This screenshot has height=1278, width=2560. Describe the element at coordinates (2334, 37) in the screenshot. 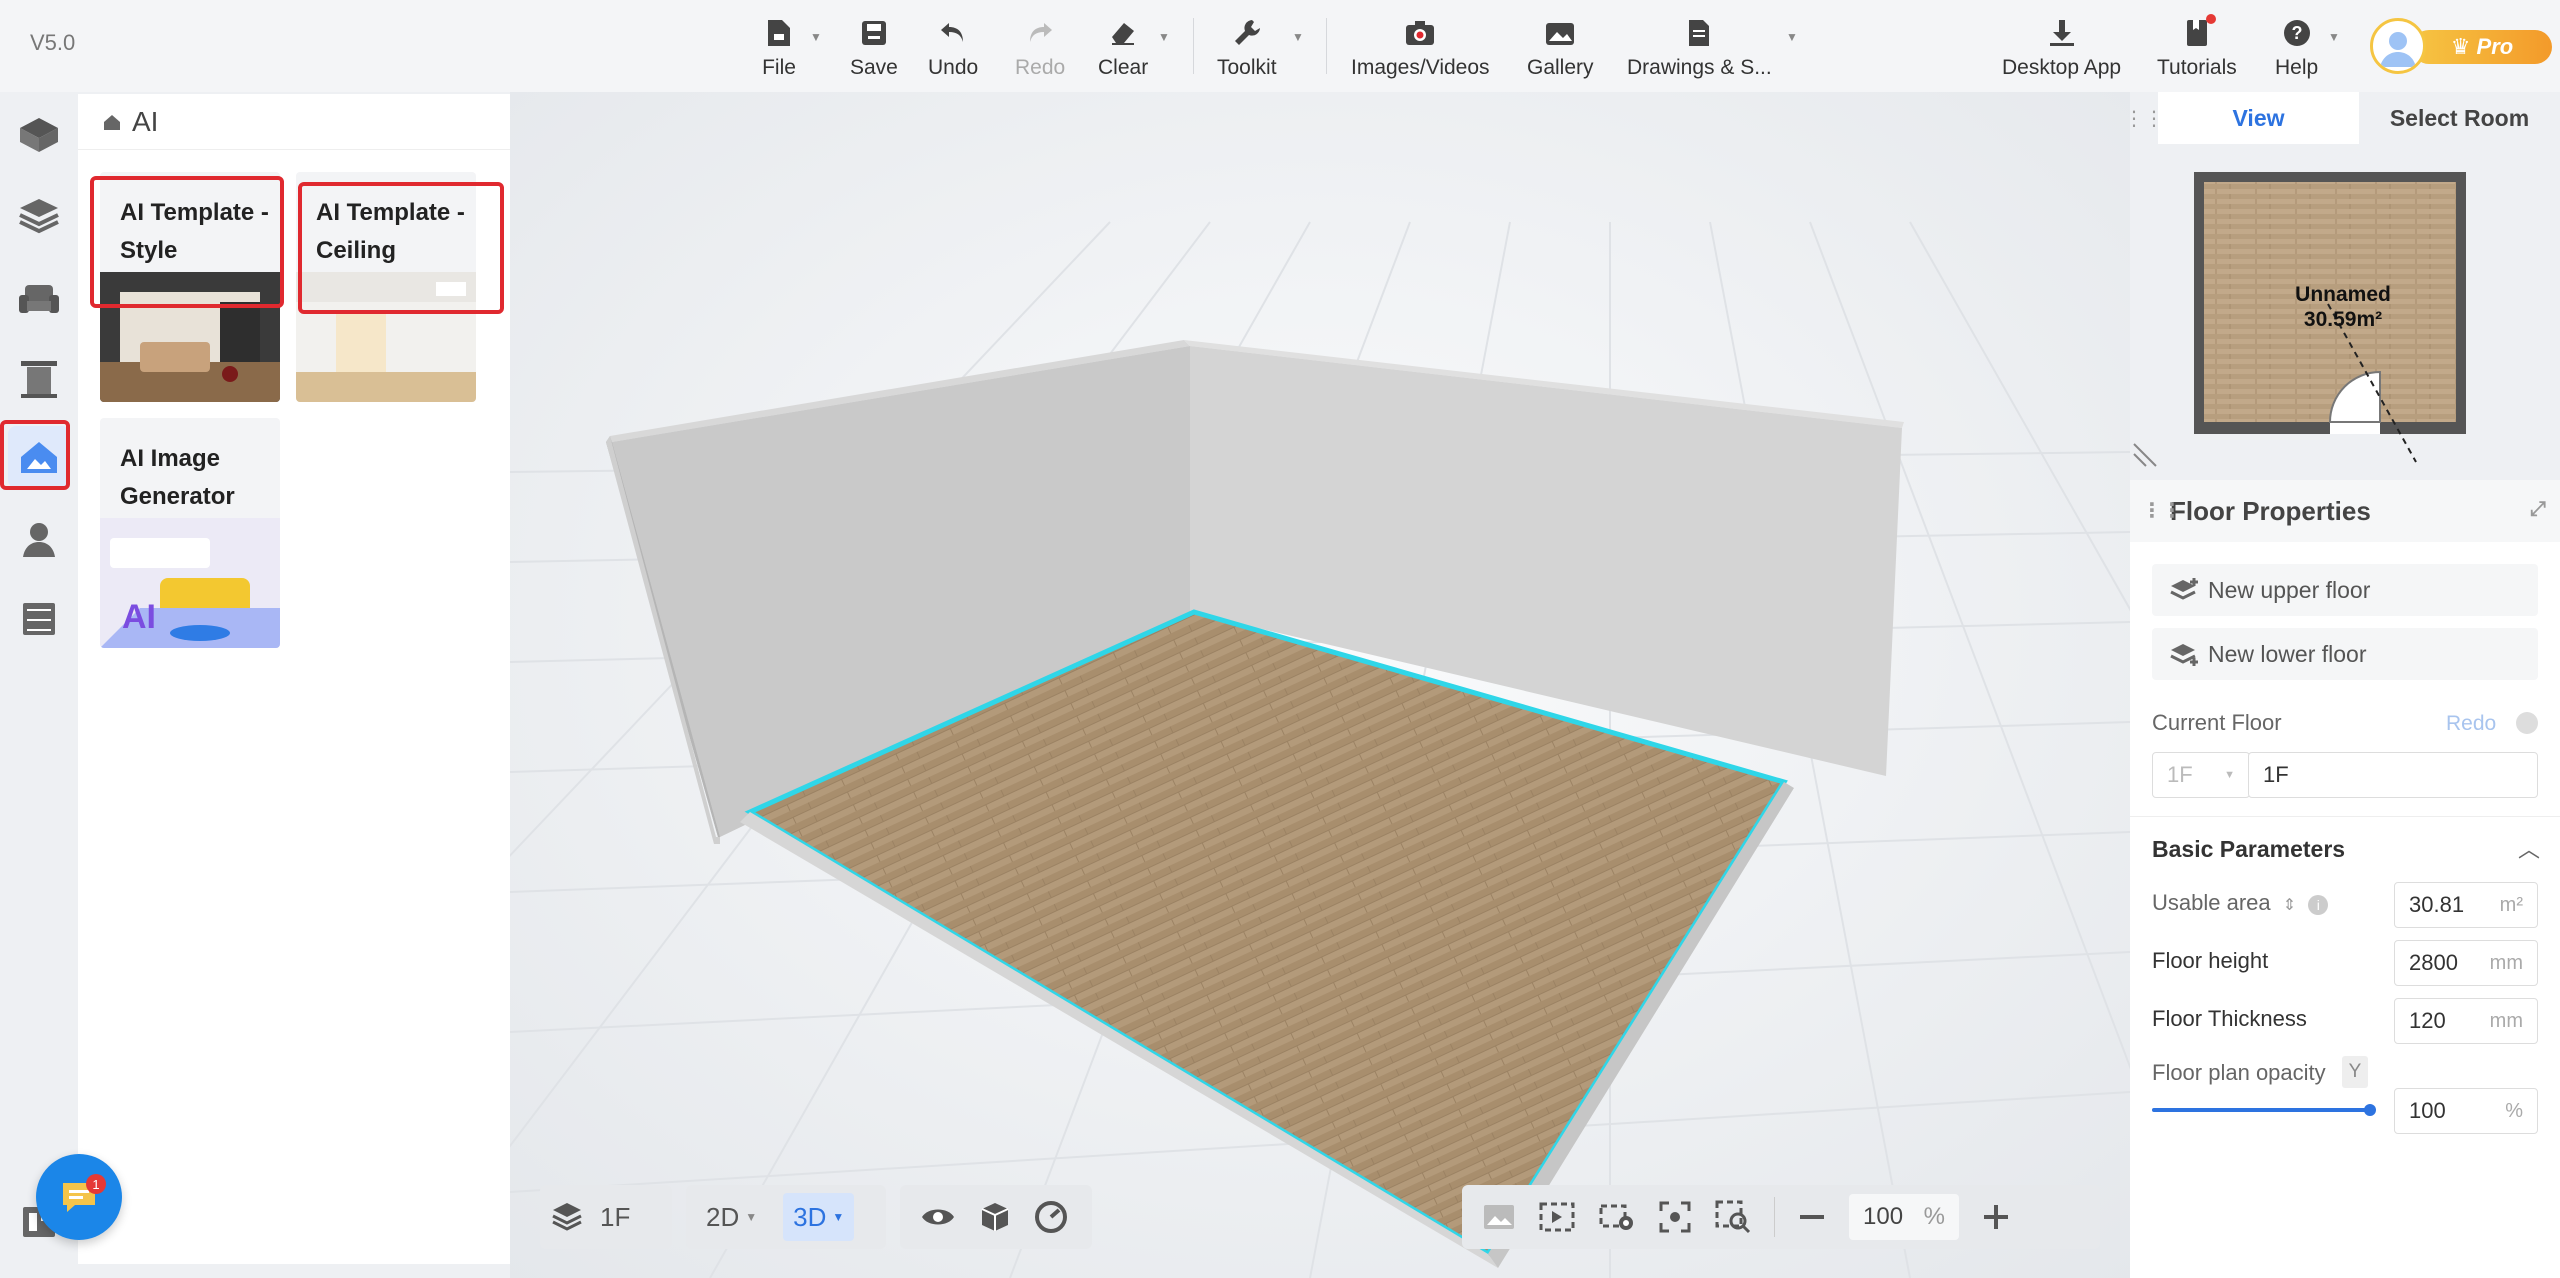

I see `help-caret-icon: ▼` at that location.